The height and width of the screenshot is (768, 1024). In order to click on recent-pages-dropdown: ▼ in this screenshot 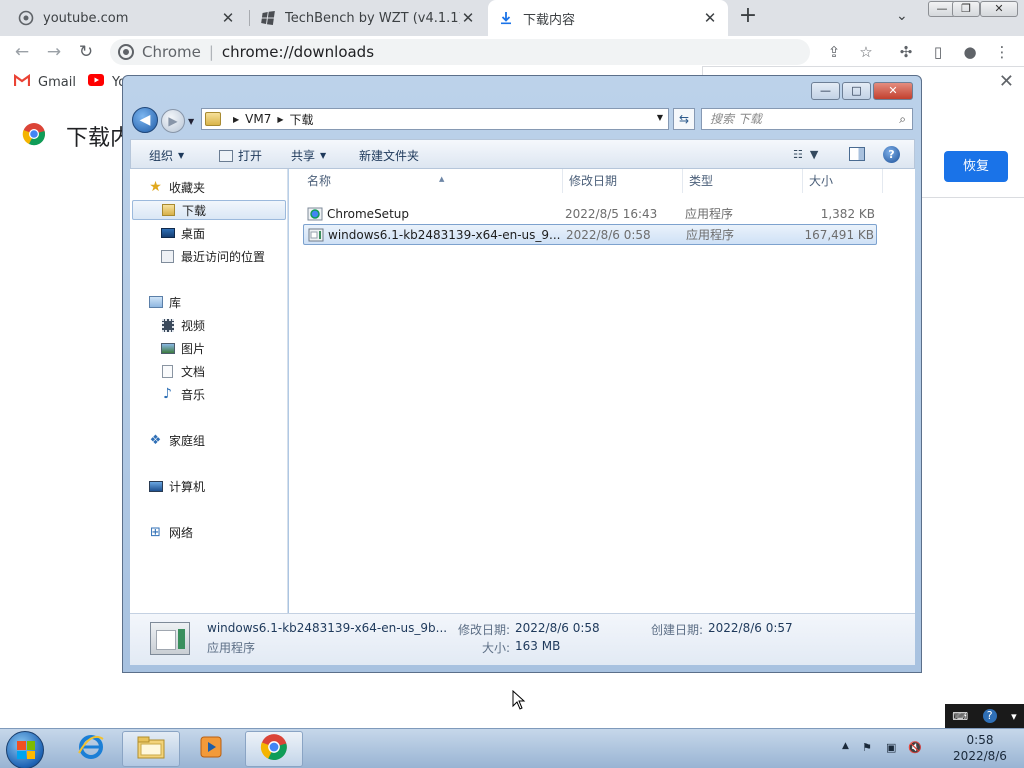, I will do `click(191, 121)`.